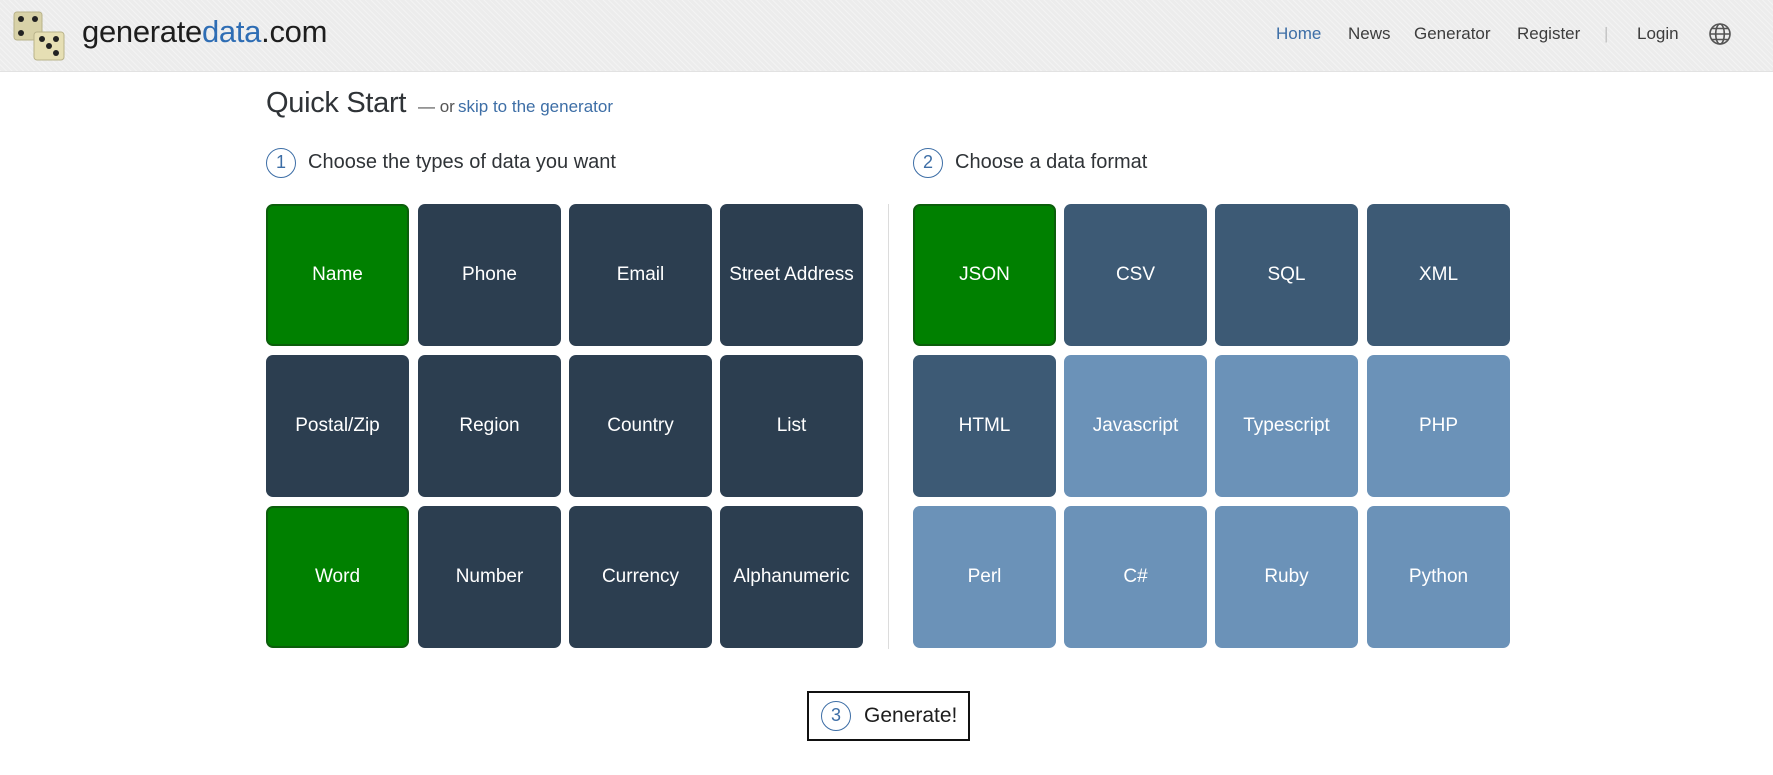  I want to click on format-csharp-tile: C#, so click(1135, 577).